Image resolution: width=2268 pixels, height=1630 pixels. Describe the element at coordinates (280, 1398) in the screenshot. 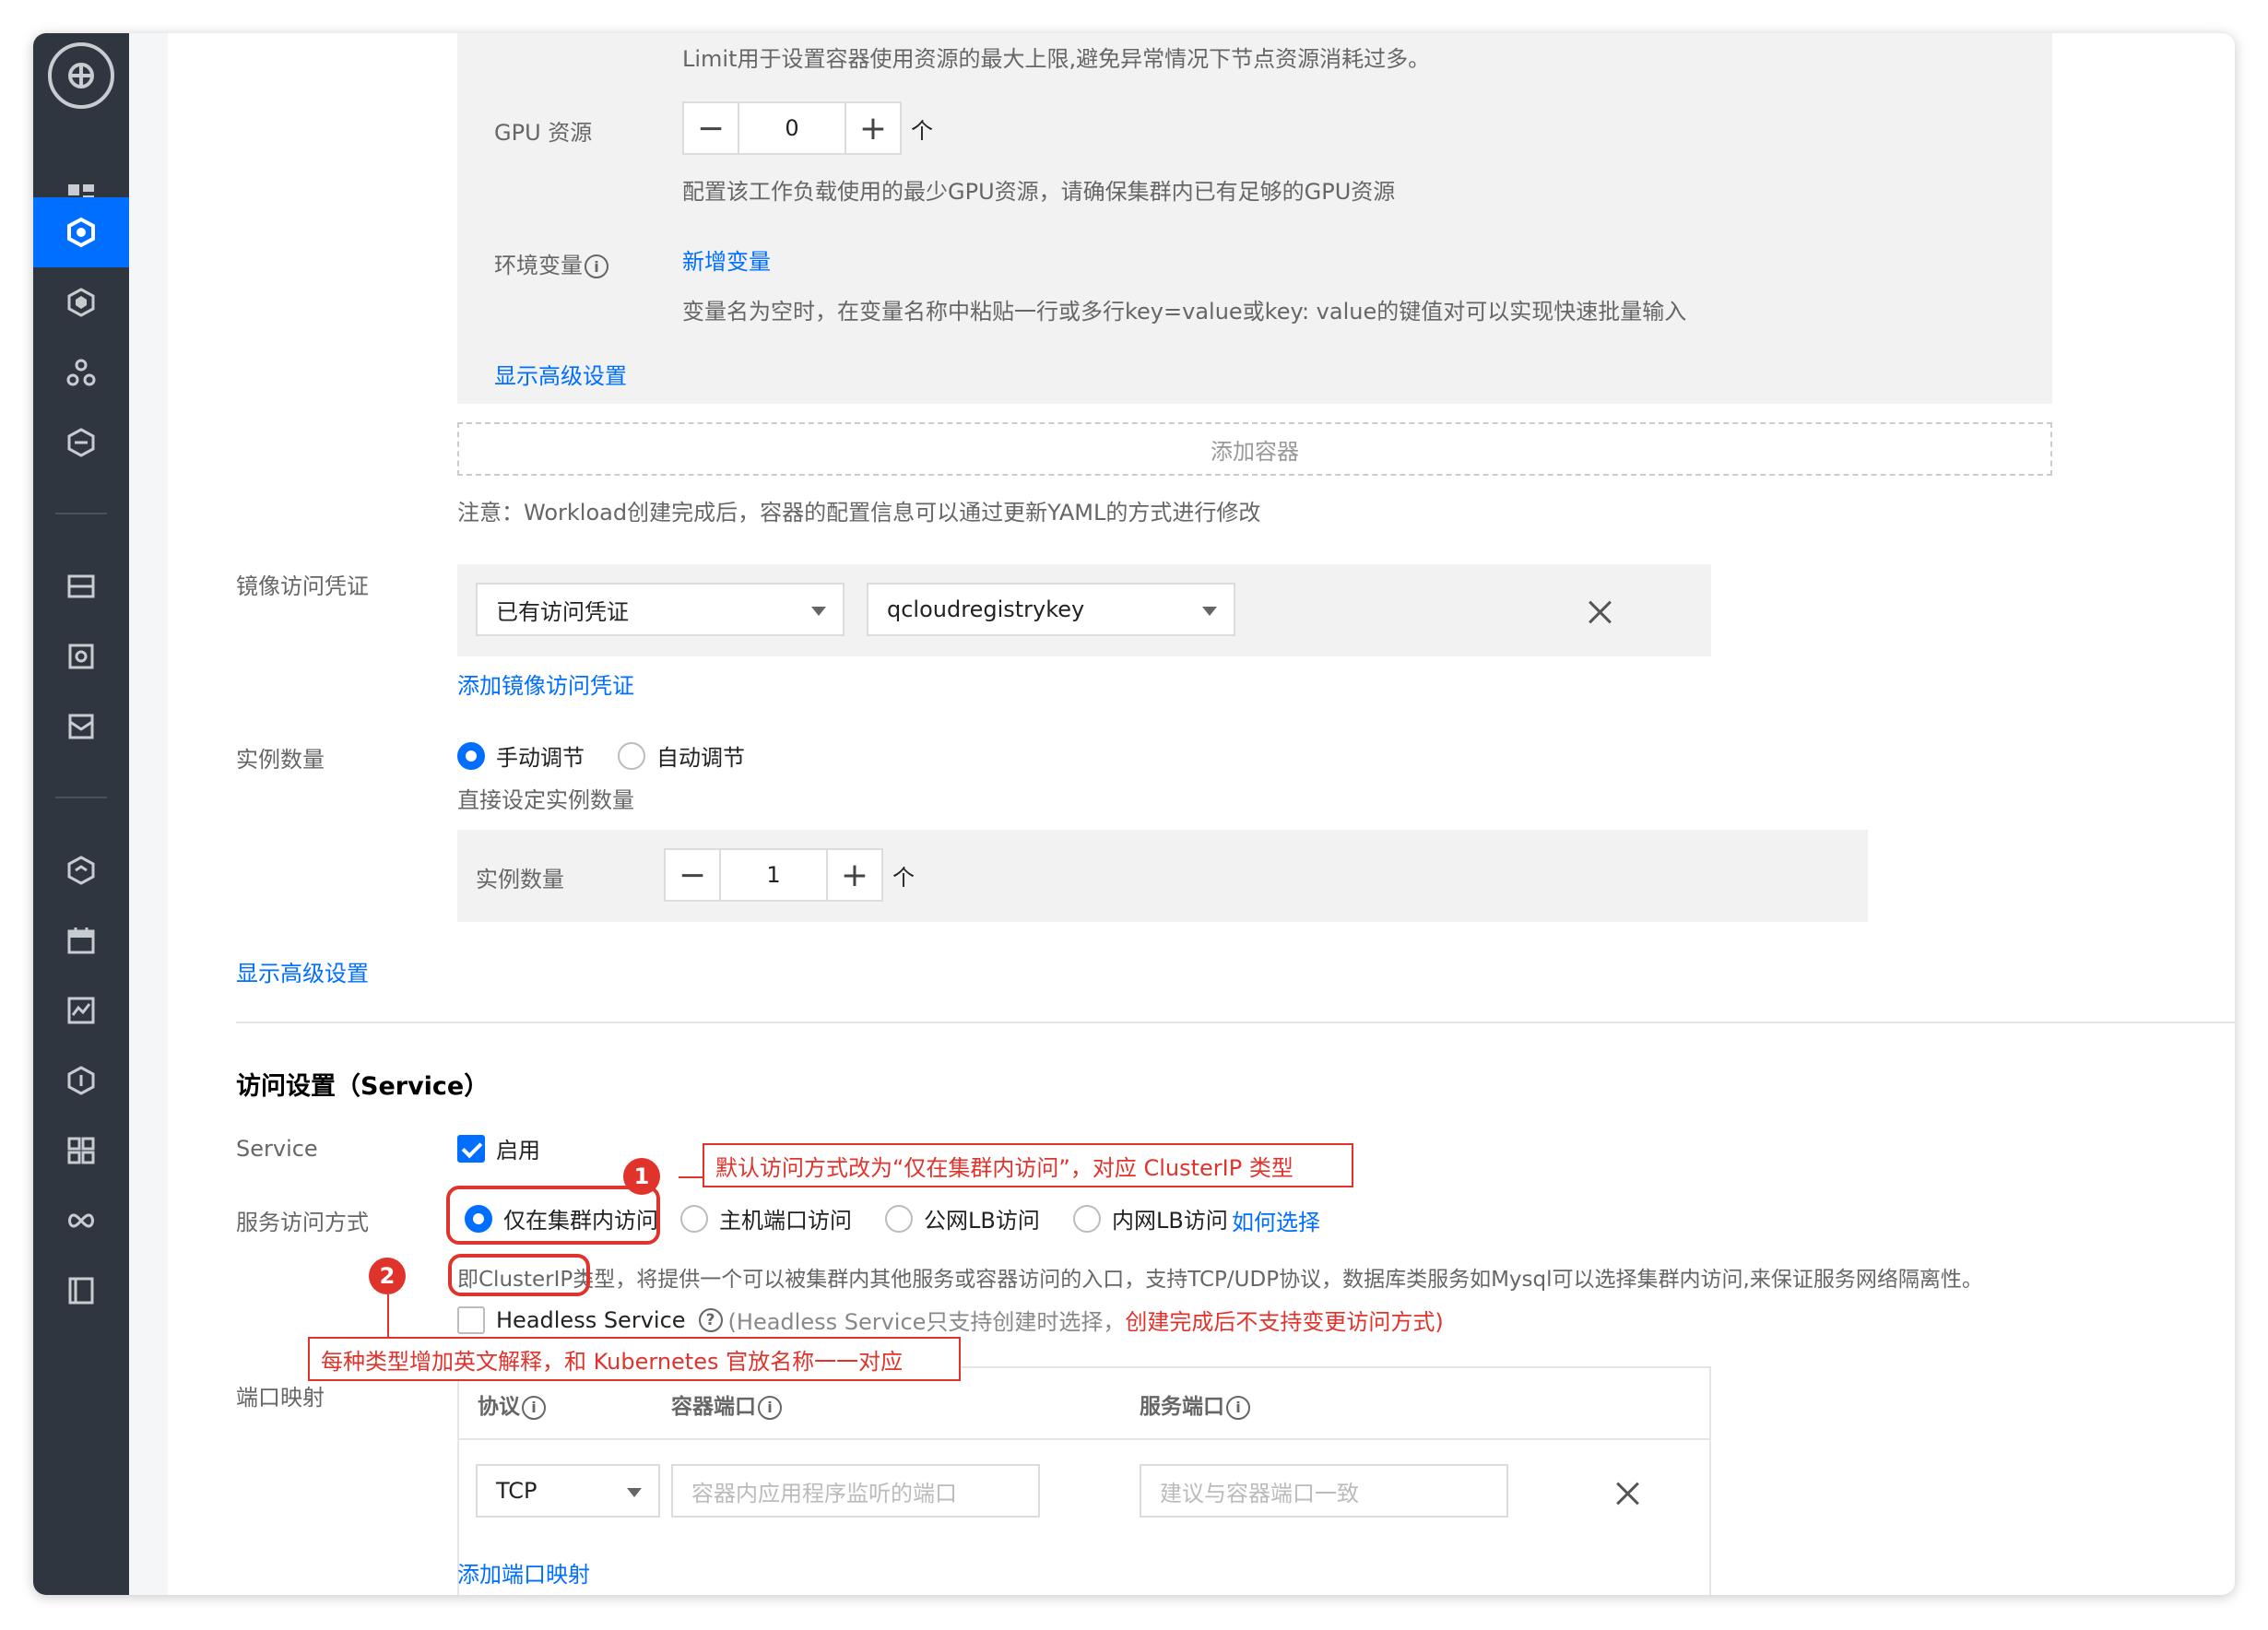

I see `port-mapping-label: 端口映射` at that location.